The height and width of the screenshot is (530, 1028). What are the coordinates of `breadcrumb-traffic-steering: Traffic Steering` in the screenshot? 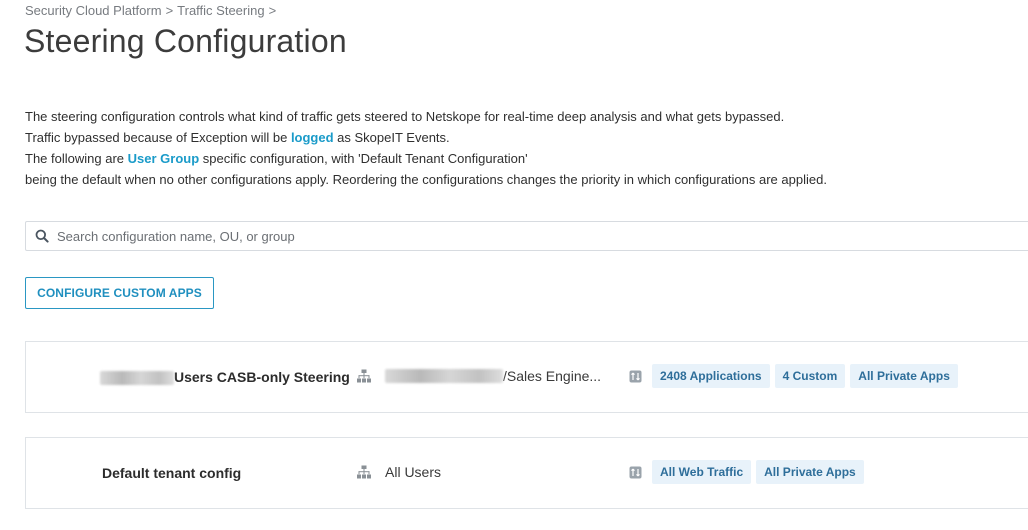 It's located at (220, 10).